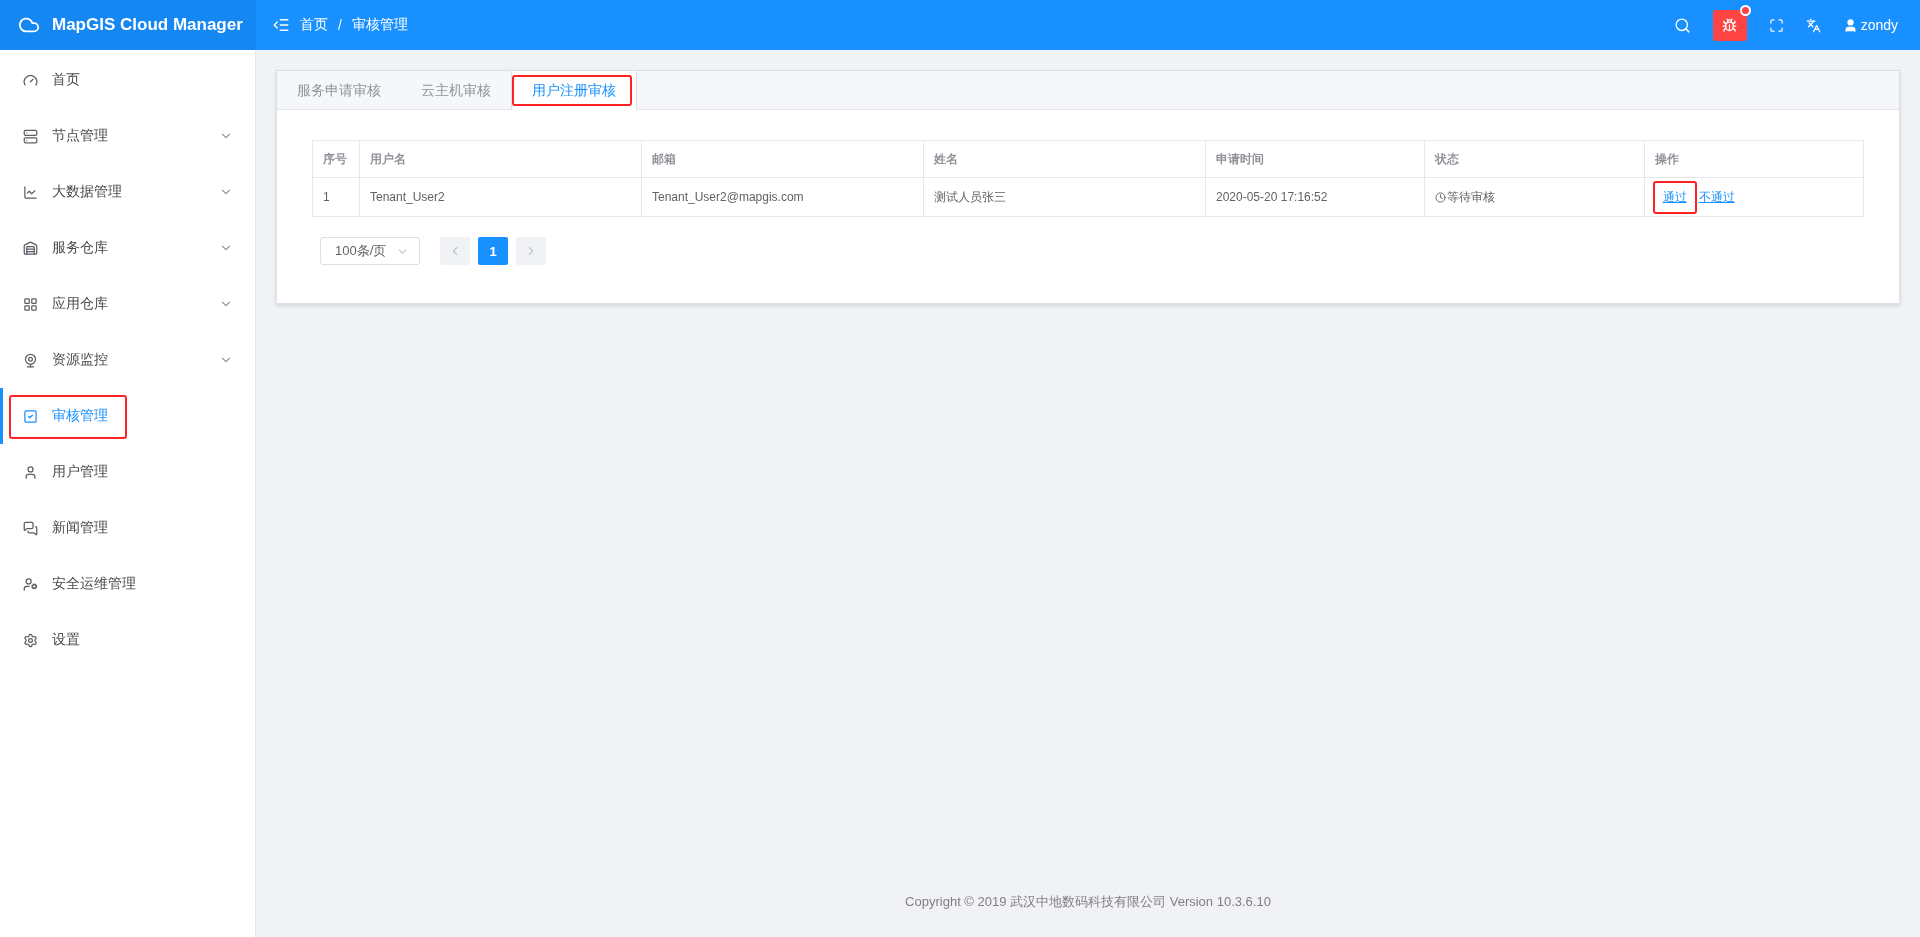  Describe the element at coordinates (127, 640) in the screenshot. I see `sidebar-item: 设置` at that location.